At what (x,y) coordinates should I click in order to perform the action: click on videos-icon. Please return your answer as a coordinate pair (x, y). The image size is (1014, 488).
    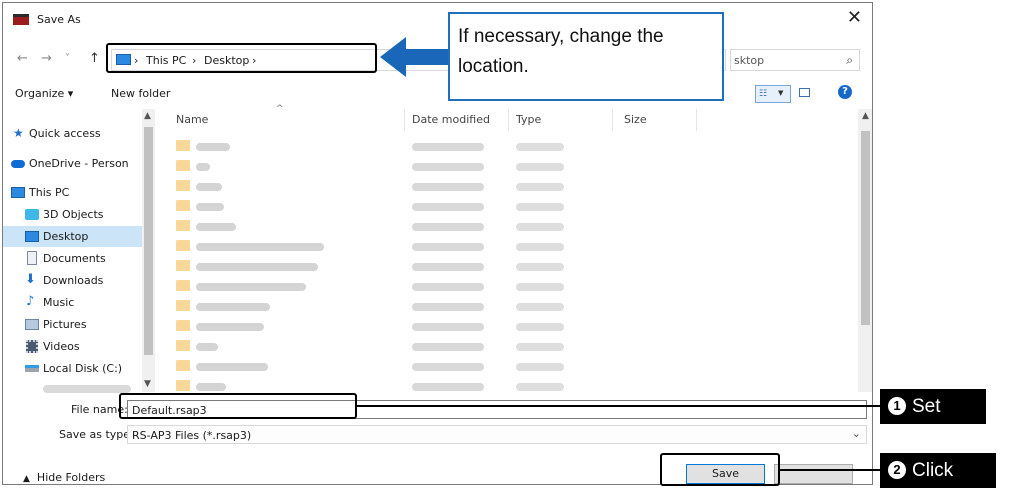
    Looking at the image, I should click on (32, 346).